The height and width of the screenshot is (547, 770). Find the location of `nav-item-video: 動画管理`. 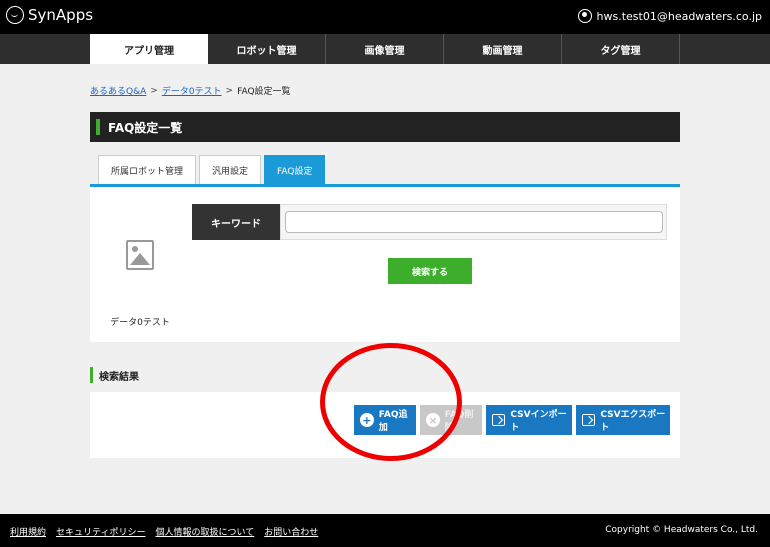

nav-item-video: 動画管理 is located at coordinates (503, 49).